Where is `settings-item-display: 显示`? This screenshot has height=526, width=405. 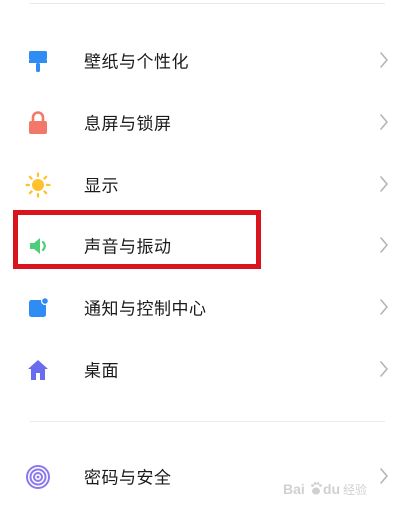 settings-item-display: 显示 is located at coordinates (202, 184).